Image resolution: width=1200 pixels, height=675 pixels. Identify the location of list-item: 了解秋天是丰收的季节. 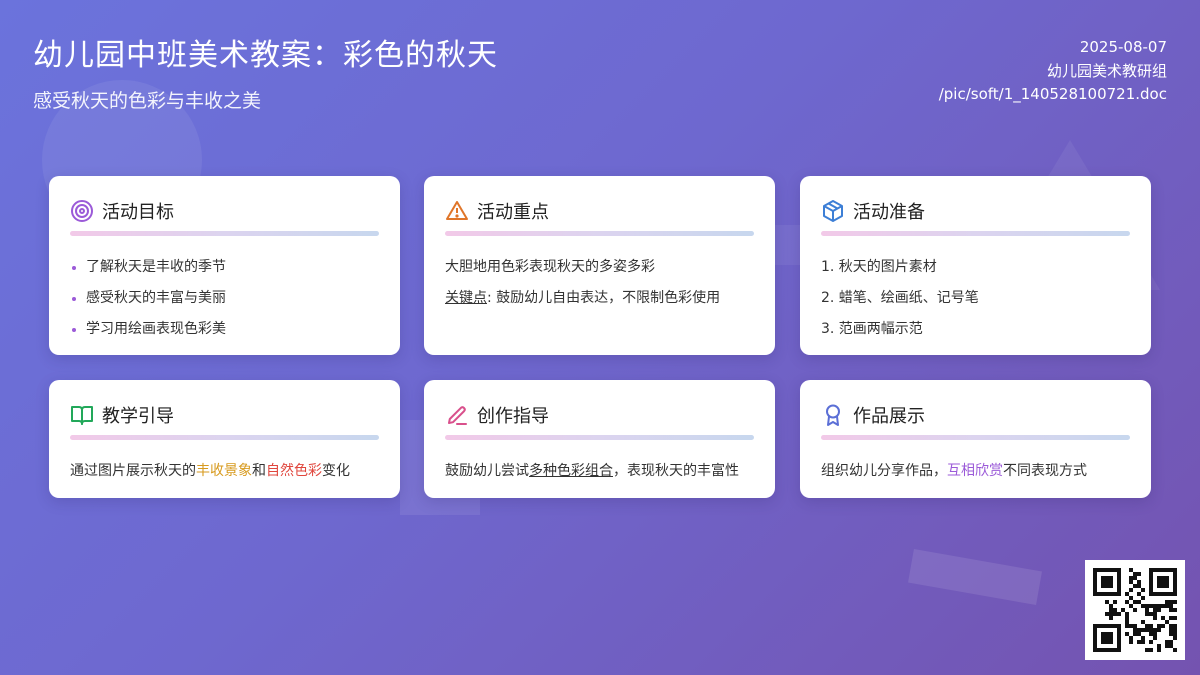
(224, 267).